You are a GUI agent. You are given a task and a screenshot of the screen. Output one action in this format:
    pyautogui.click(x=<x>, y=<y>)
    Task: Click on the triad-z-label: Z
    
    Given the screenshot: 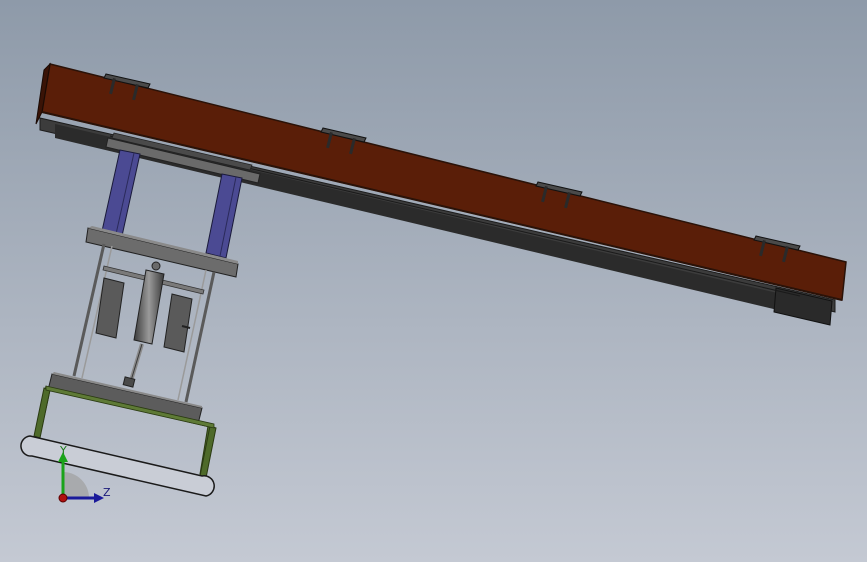 What is the action you would take?
    pyautogui.click(x=107, y=492)
    